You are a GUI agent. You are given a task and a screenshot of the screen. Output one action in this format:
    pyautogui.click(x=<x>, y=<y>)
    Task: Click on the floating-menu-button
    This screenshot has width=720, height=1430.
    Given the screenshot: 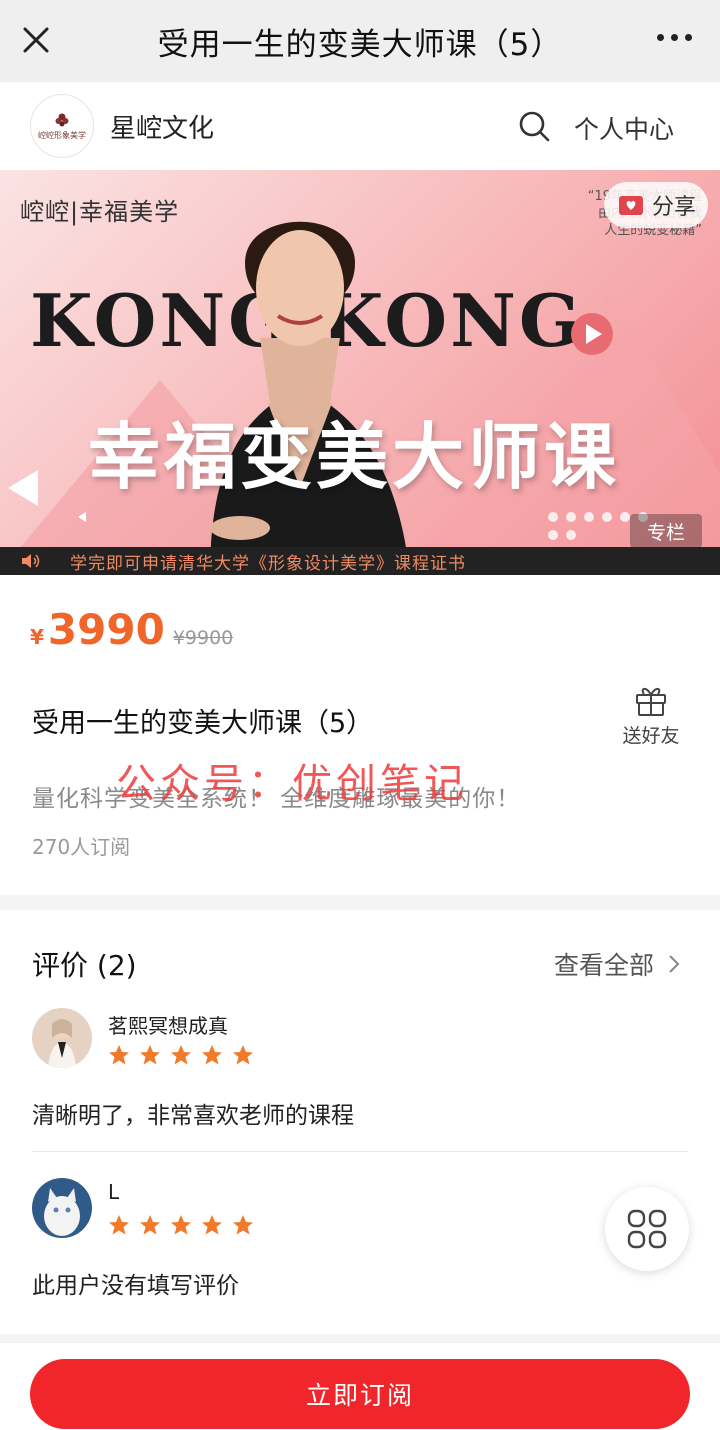 What is the action you would take?
    pyautogui.click(x=647, y=1229)
    